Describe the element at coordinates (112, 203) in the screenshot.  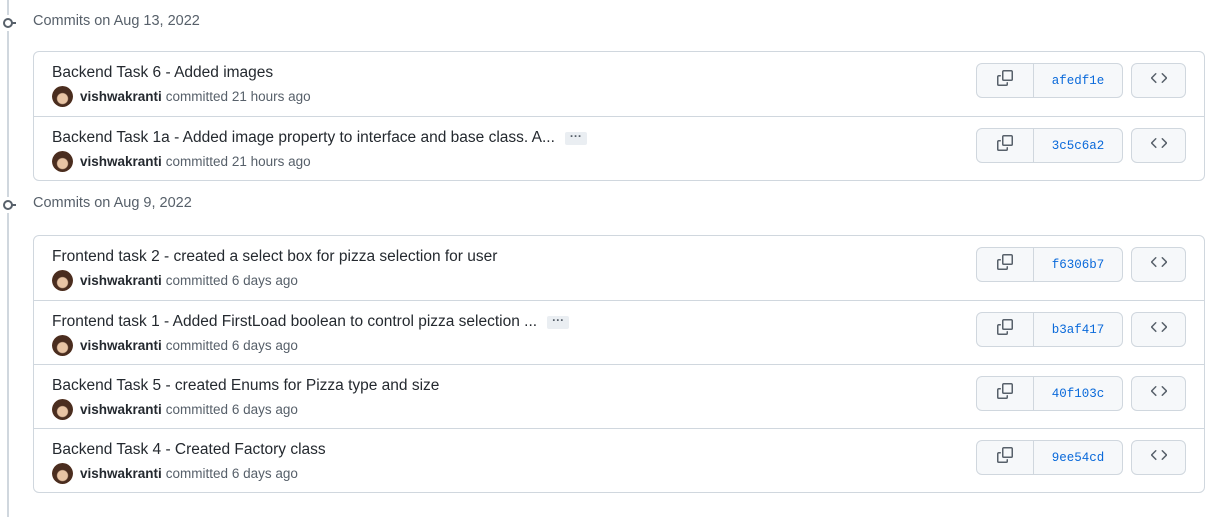
I see `commit-group-title: Commits on Aug 9, 2022` at that location.